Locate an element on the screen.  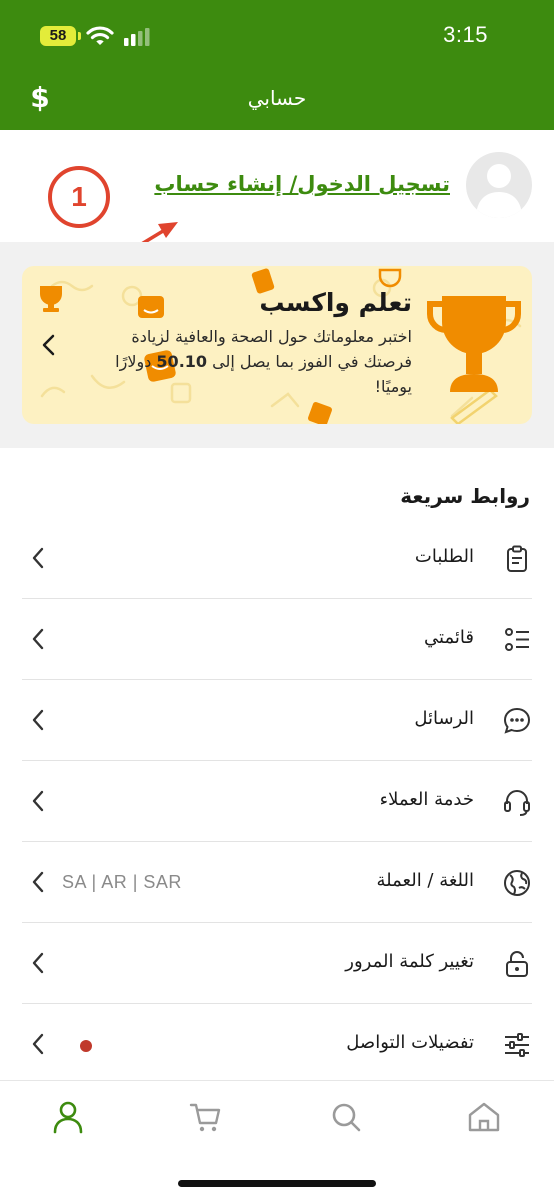
list-item-label: قائمتي is located at coordinates (449, 637).